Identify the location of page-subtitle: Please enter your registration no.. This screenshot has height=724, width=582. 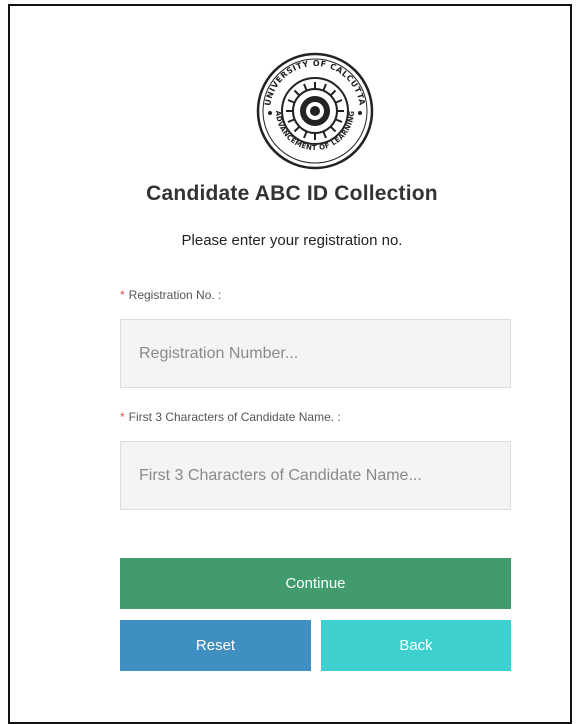
(292, 240).